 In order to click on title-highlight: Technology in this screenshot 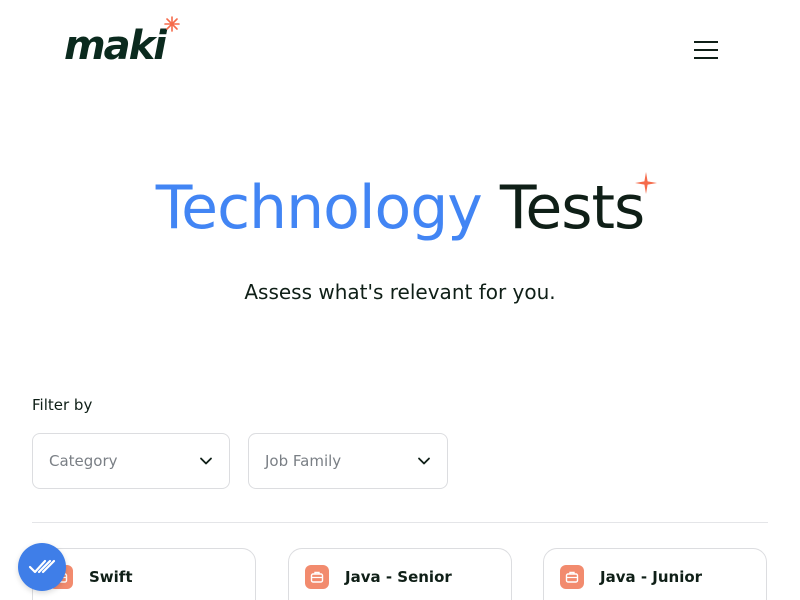, I will do `click(319, 208)`.